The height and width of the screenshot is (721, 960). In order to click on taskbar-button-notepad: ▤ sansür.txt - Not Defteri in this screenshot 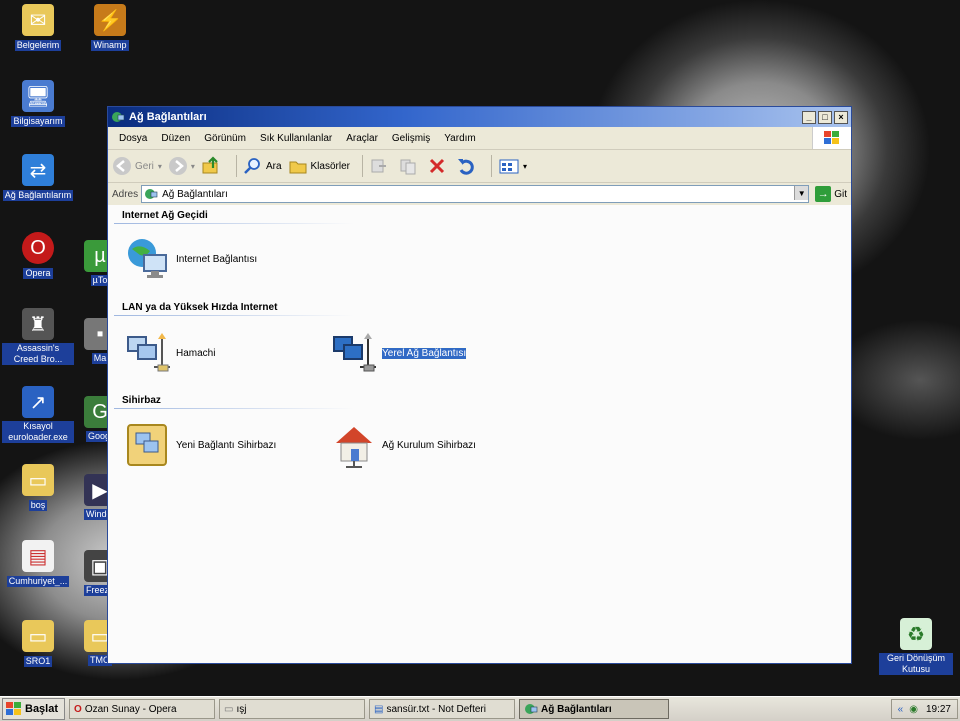, I will do `click(442, 709)`.